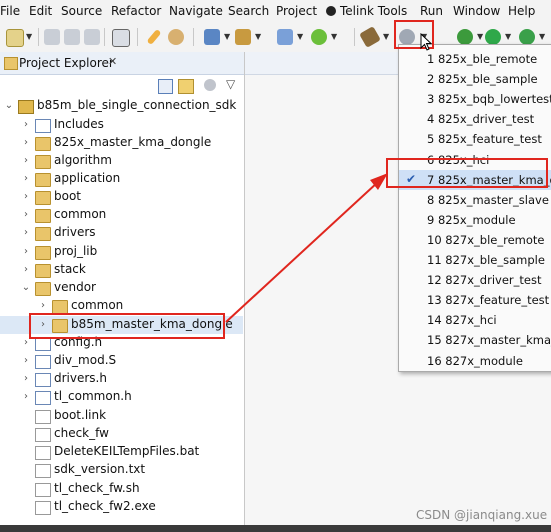 This screenshot has height=532, width=551. What do you see at coordinates (306, 248) in the screenshot?
I see `red-arrow-annotation` at bounding box center [306, 248].